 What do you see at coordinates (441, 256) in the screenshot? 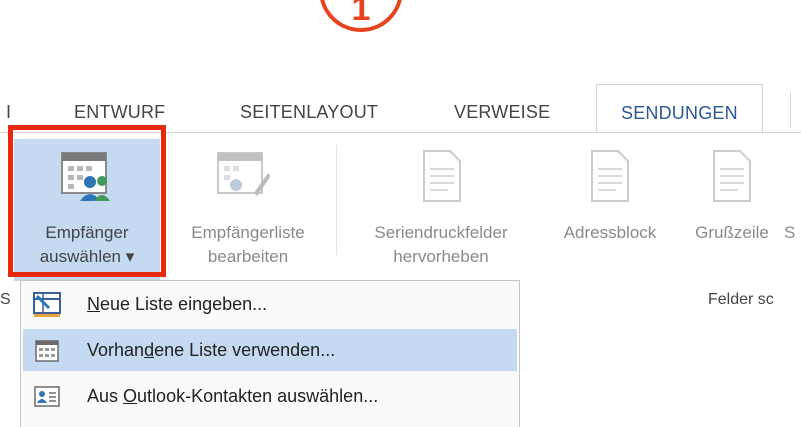
I see `highlight-merge-fields-label-2: hervorheben` at bounding box center [441, 256].